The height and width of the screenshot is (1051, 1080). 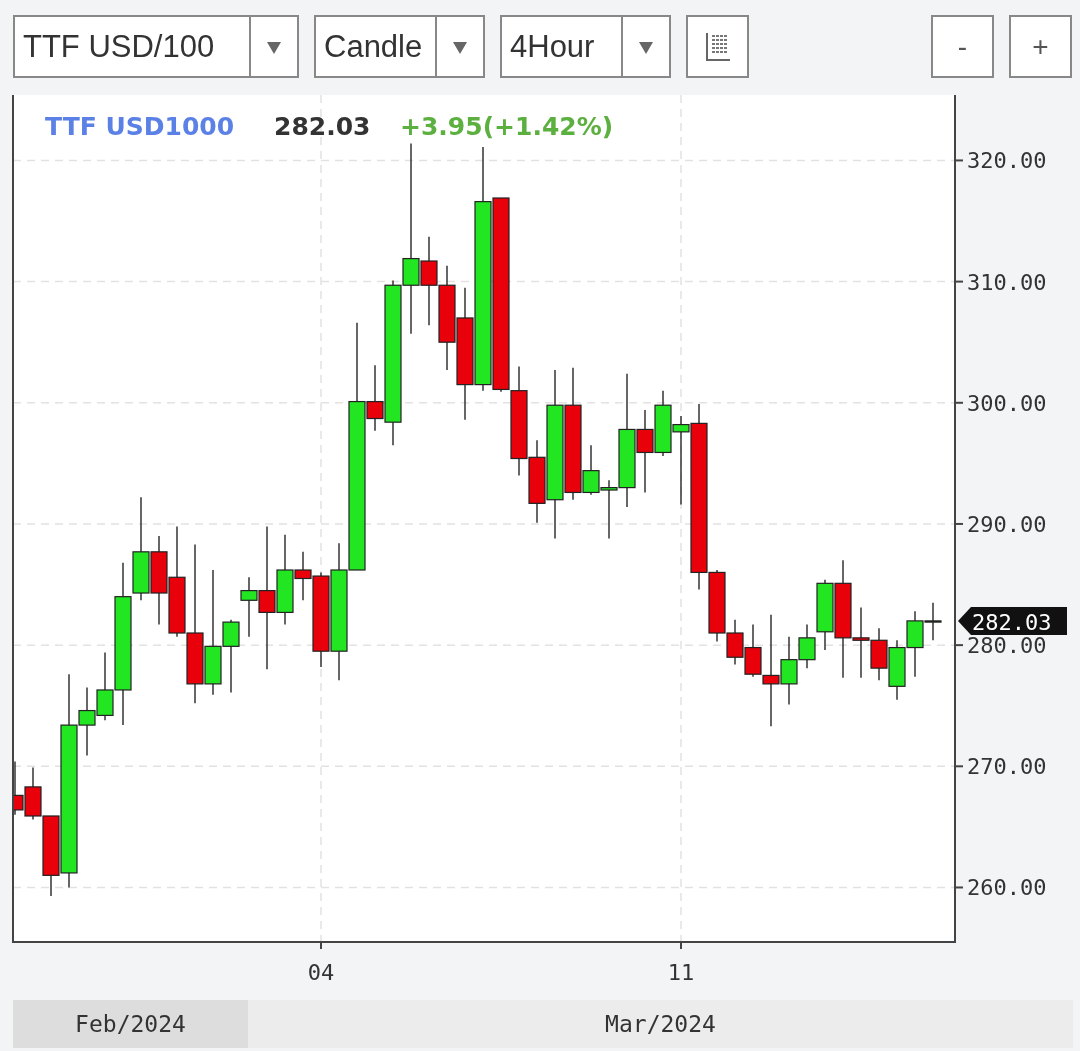 What do you see at coordinates (1007, 888) in the screenshot?
I see `y-axis-label: 260.00` at bounding box center [1007, 888].